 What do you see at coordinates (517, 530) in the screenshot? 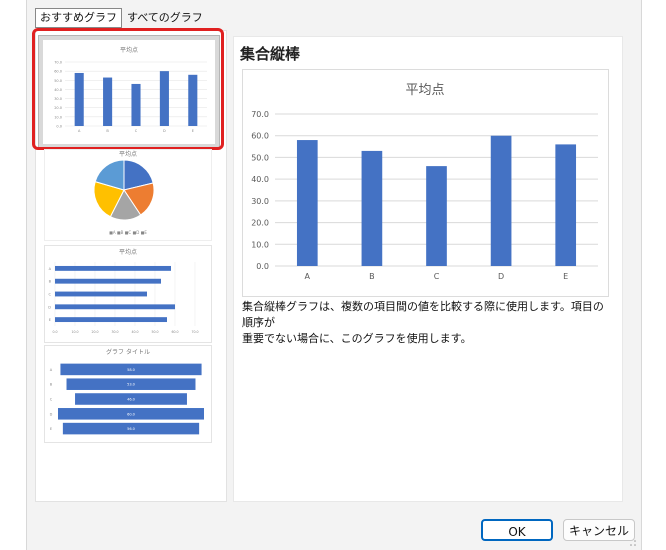
I see `ok-button: OK` at bounding box center [517, 530].